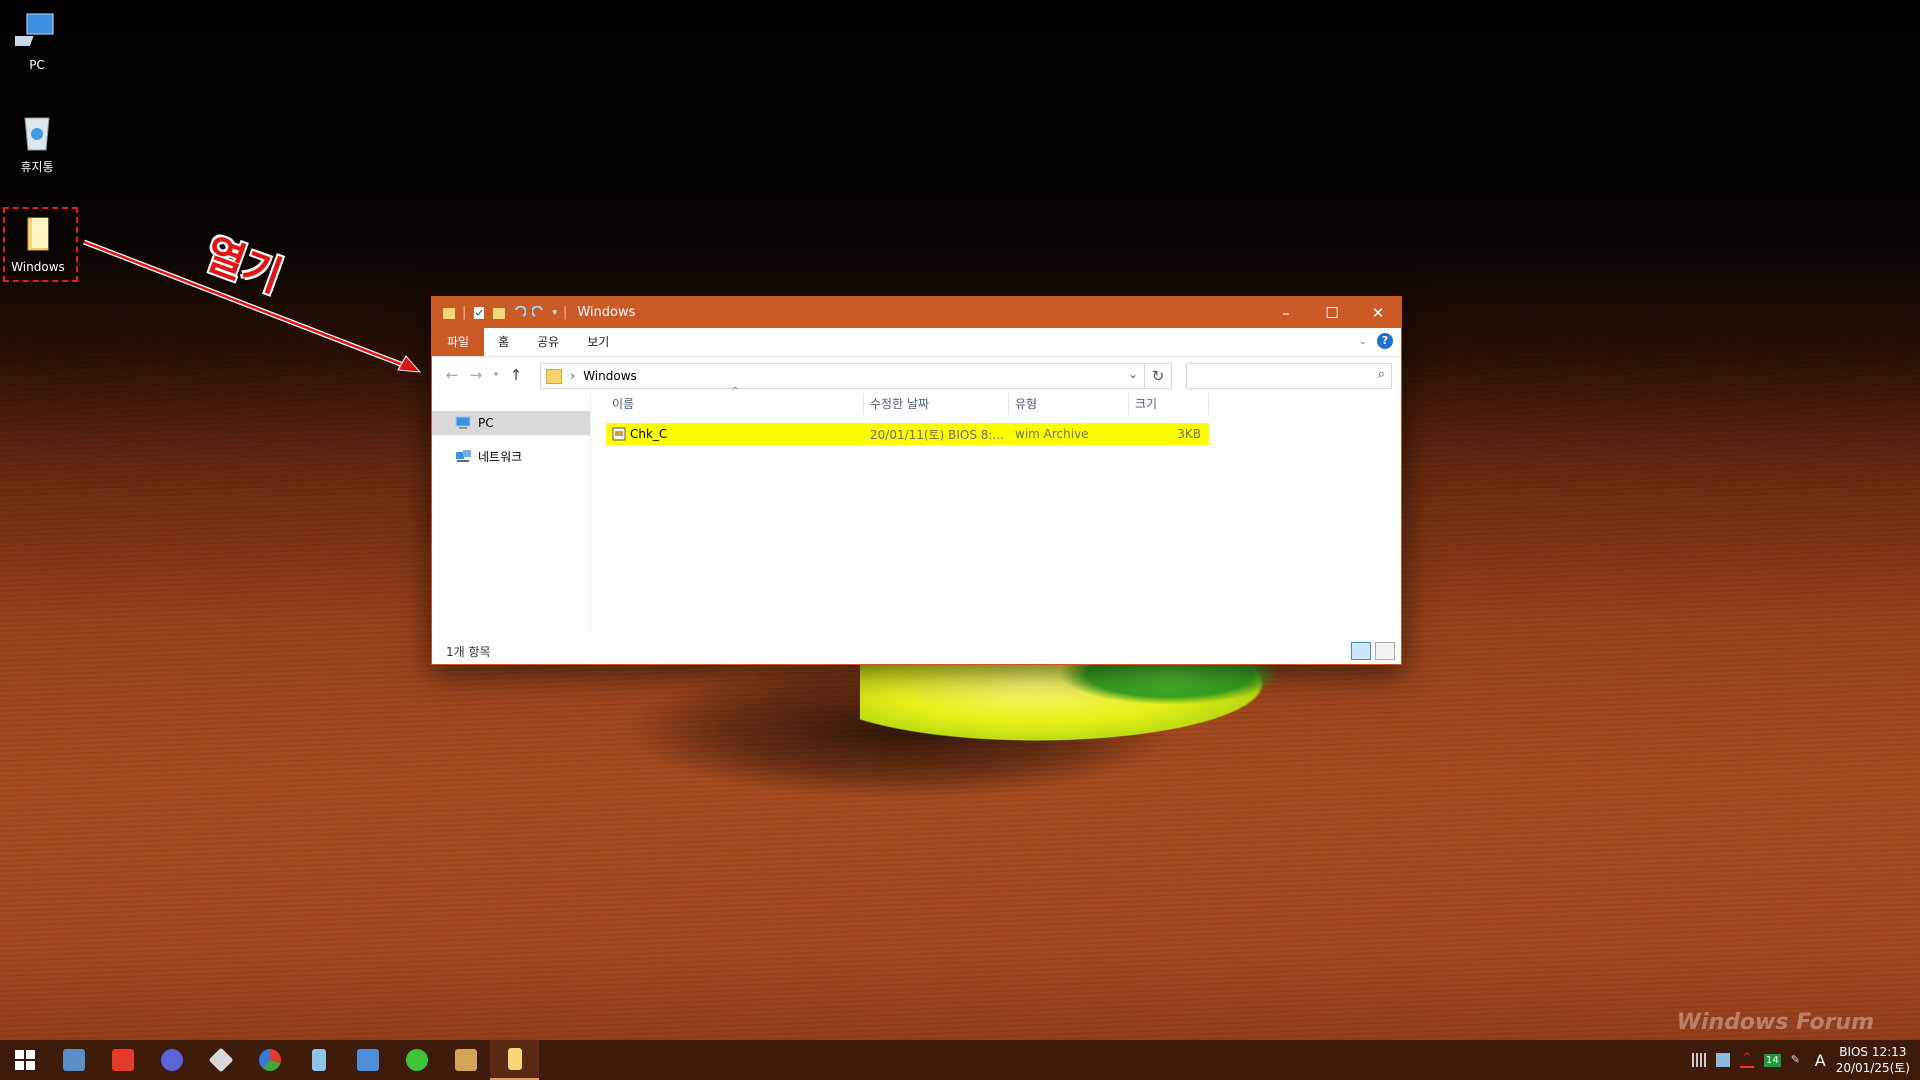  What do you see at coordinates (468, 651) in the screenshot?
I see `item-count: 1개 항목` at bounding box center [468, 651].